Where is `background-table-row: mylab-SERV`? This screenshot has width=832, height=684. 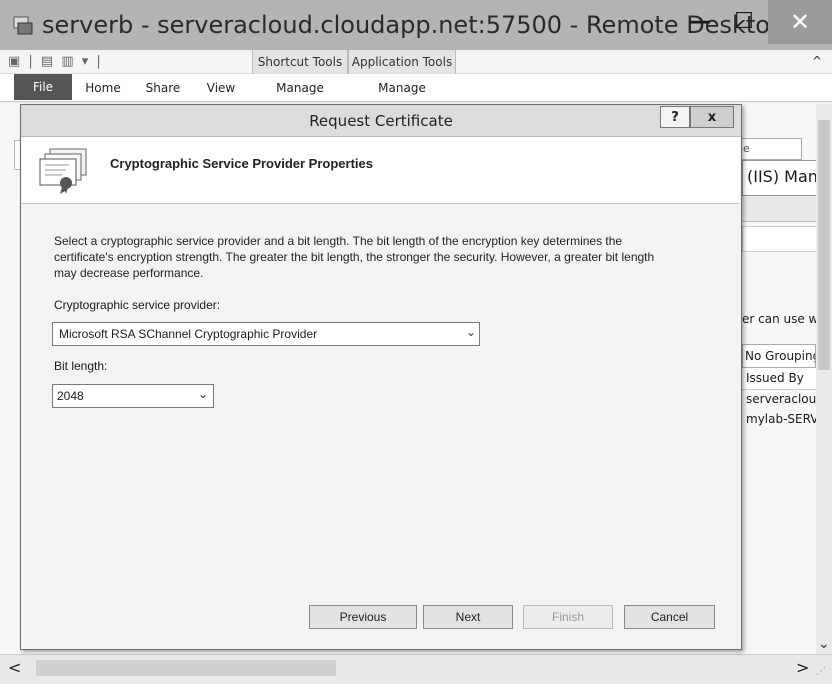 background-table-row: mylab-SERV is located at coordinates (781, 419).